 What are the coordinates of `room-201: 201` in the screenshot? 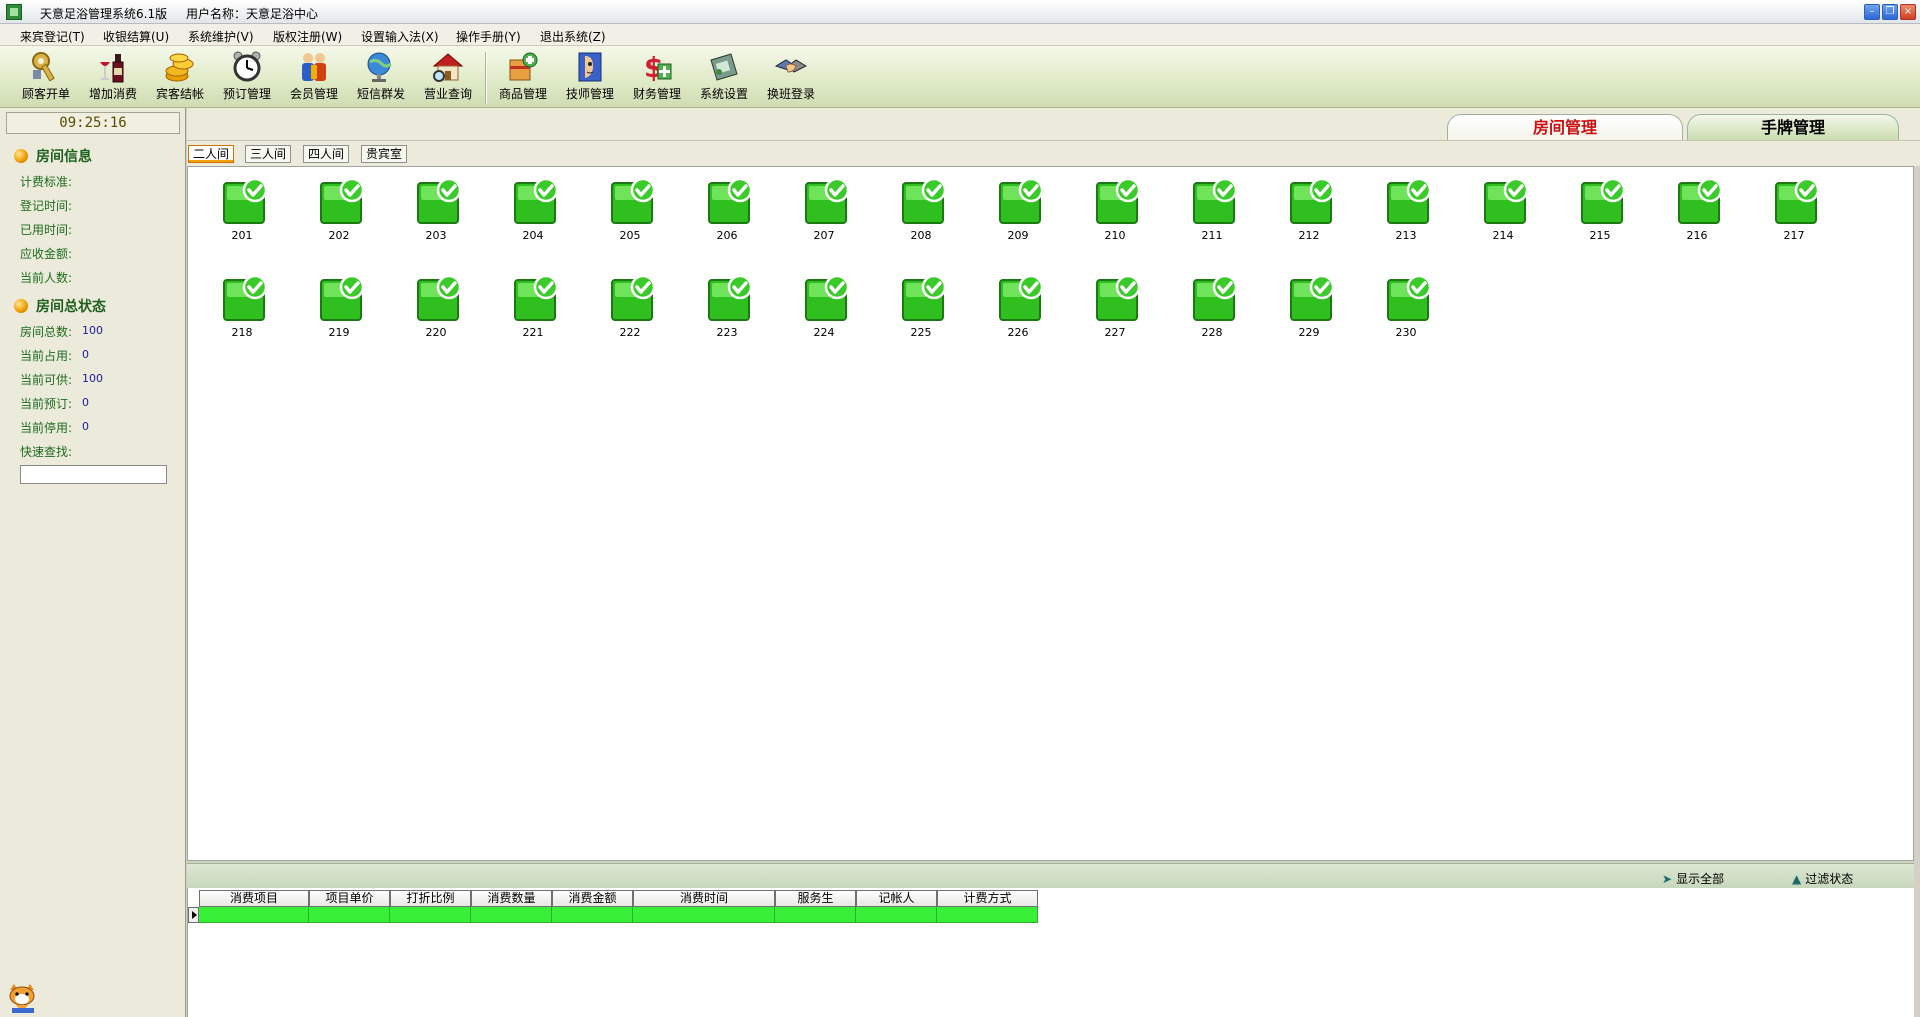 It's located at (242, 209).